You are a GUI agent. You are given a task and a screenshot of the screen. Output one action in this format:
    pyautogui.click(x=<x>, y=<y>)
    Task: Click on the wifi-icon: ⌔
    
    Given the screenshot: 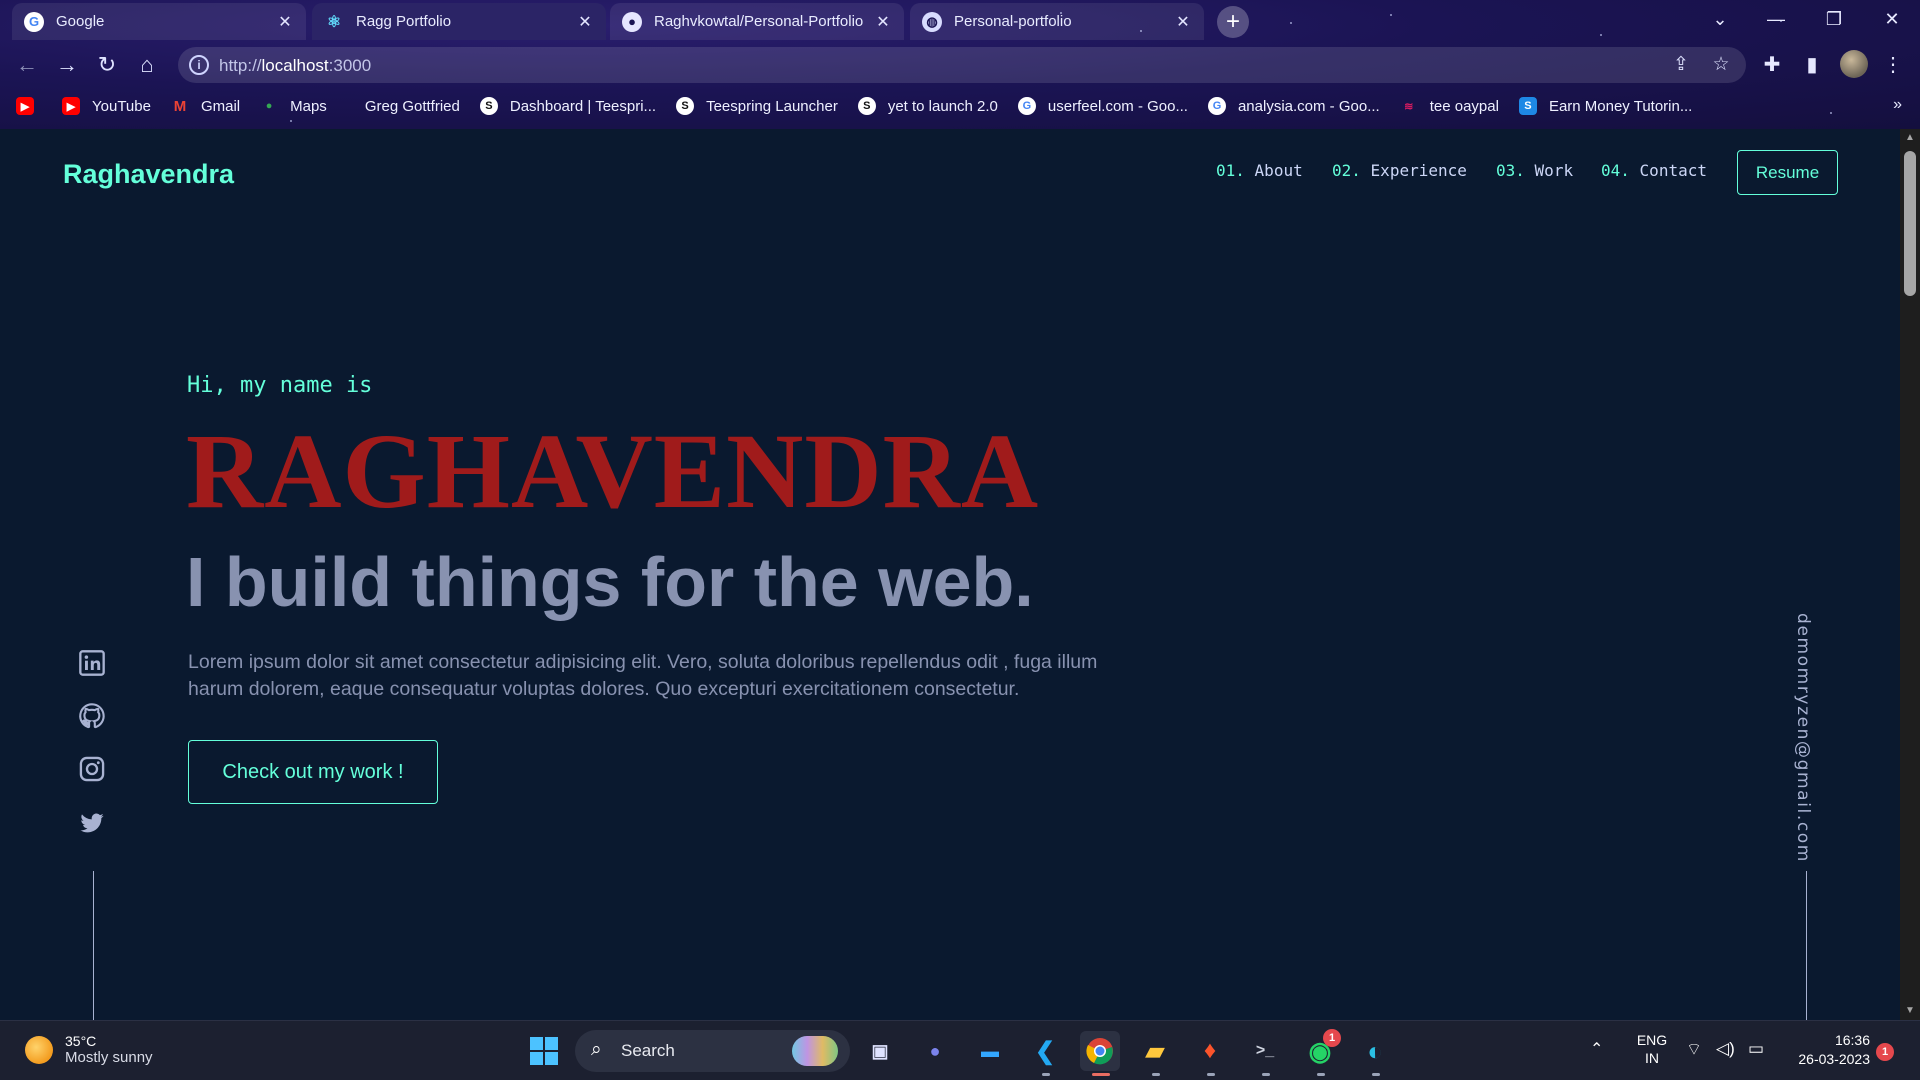 What is the action you would take?
    pyautogui.click(x=1694, y=1049)
    